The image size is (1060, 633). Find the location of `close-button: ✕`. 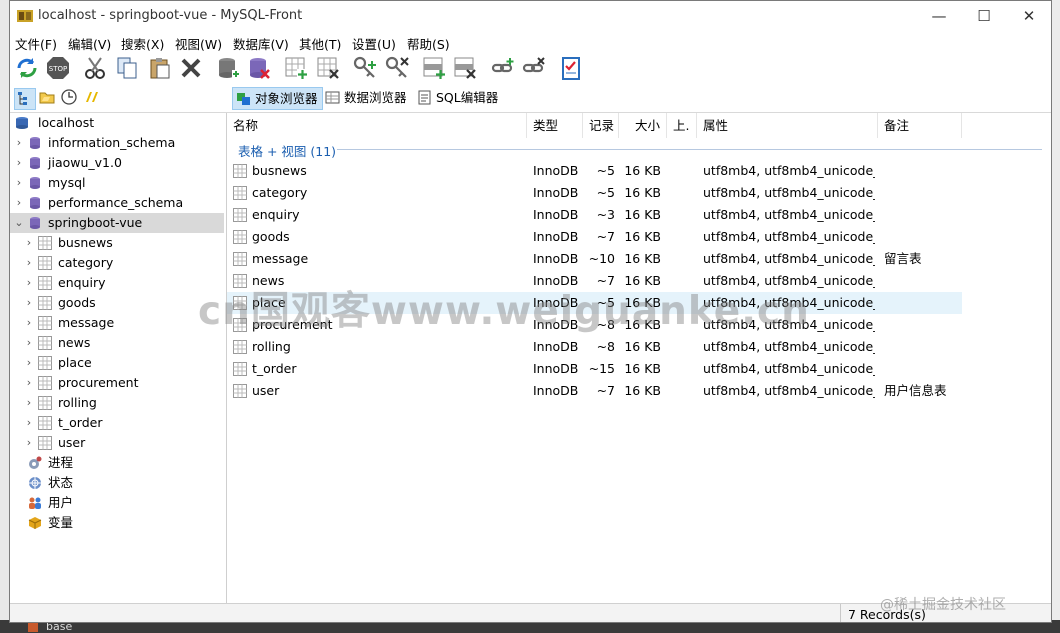

close-button: ✕ is located at coordinates (1028, 16).